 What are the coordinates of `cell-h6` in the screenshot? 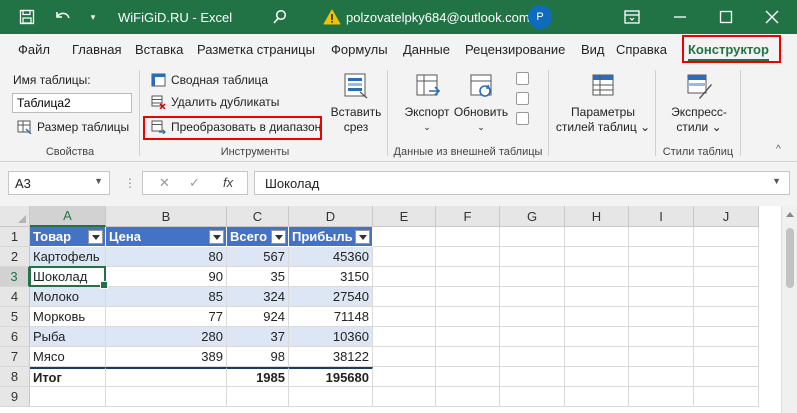 It's located at (597, 337).